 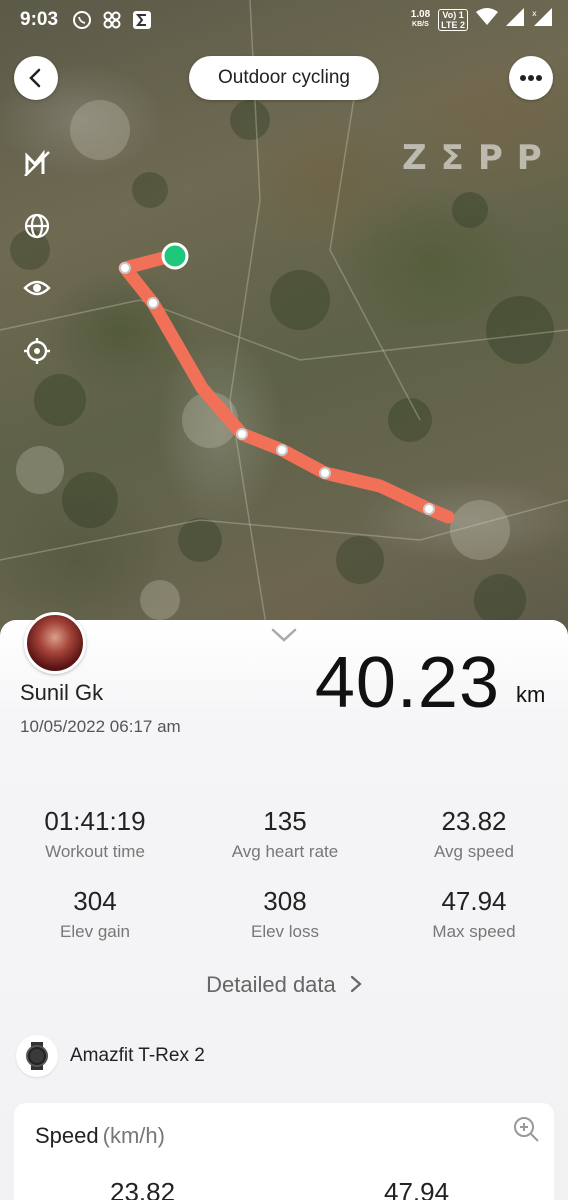 What do you see at coordinates (285, 901) in the screenshot?
I see `stat-value: 308` at bounding box center [285, 901].